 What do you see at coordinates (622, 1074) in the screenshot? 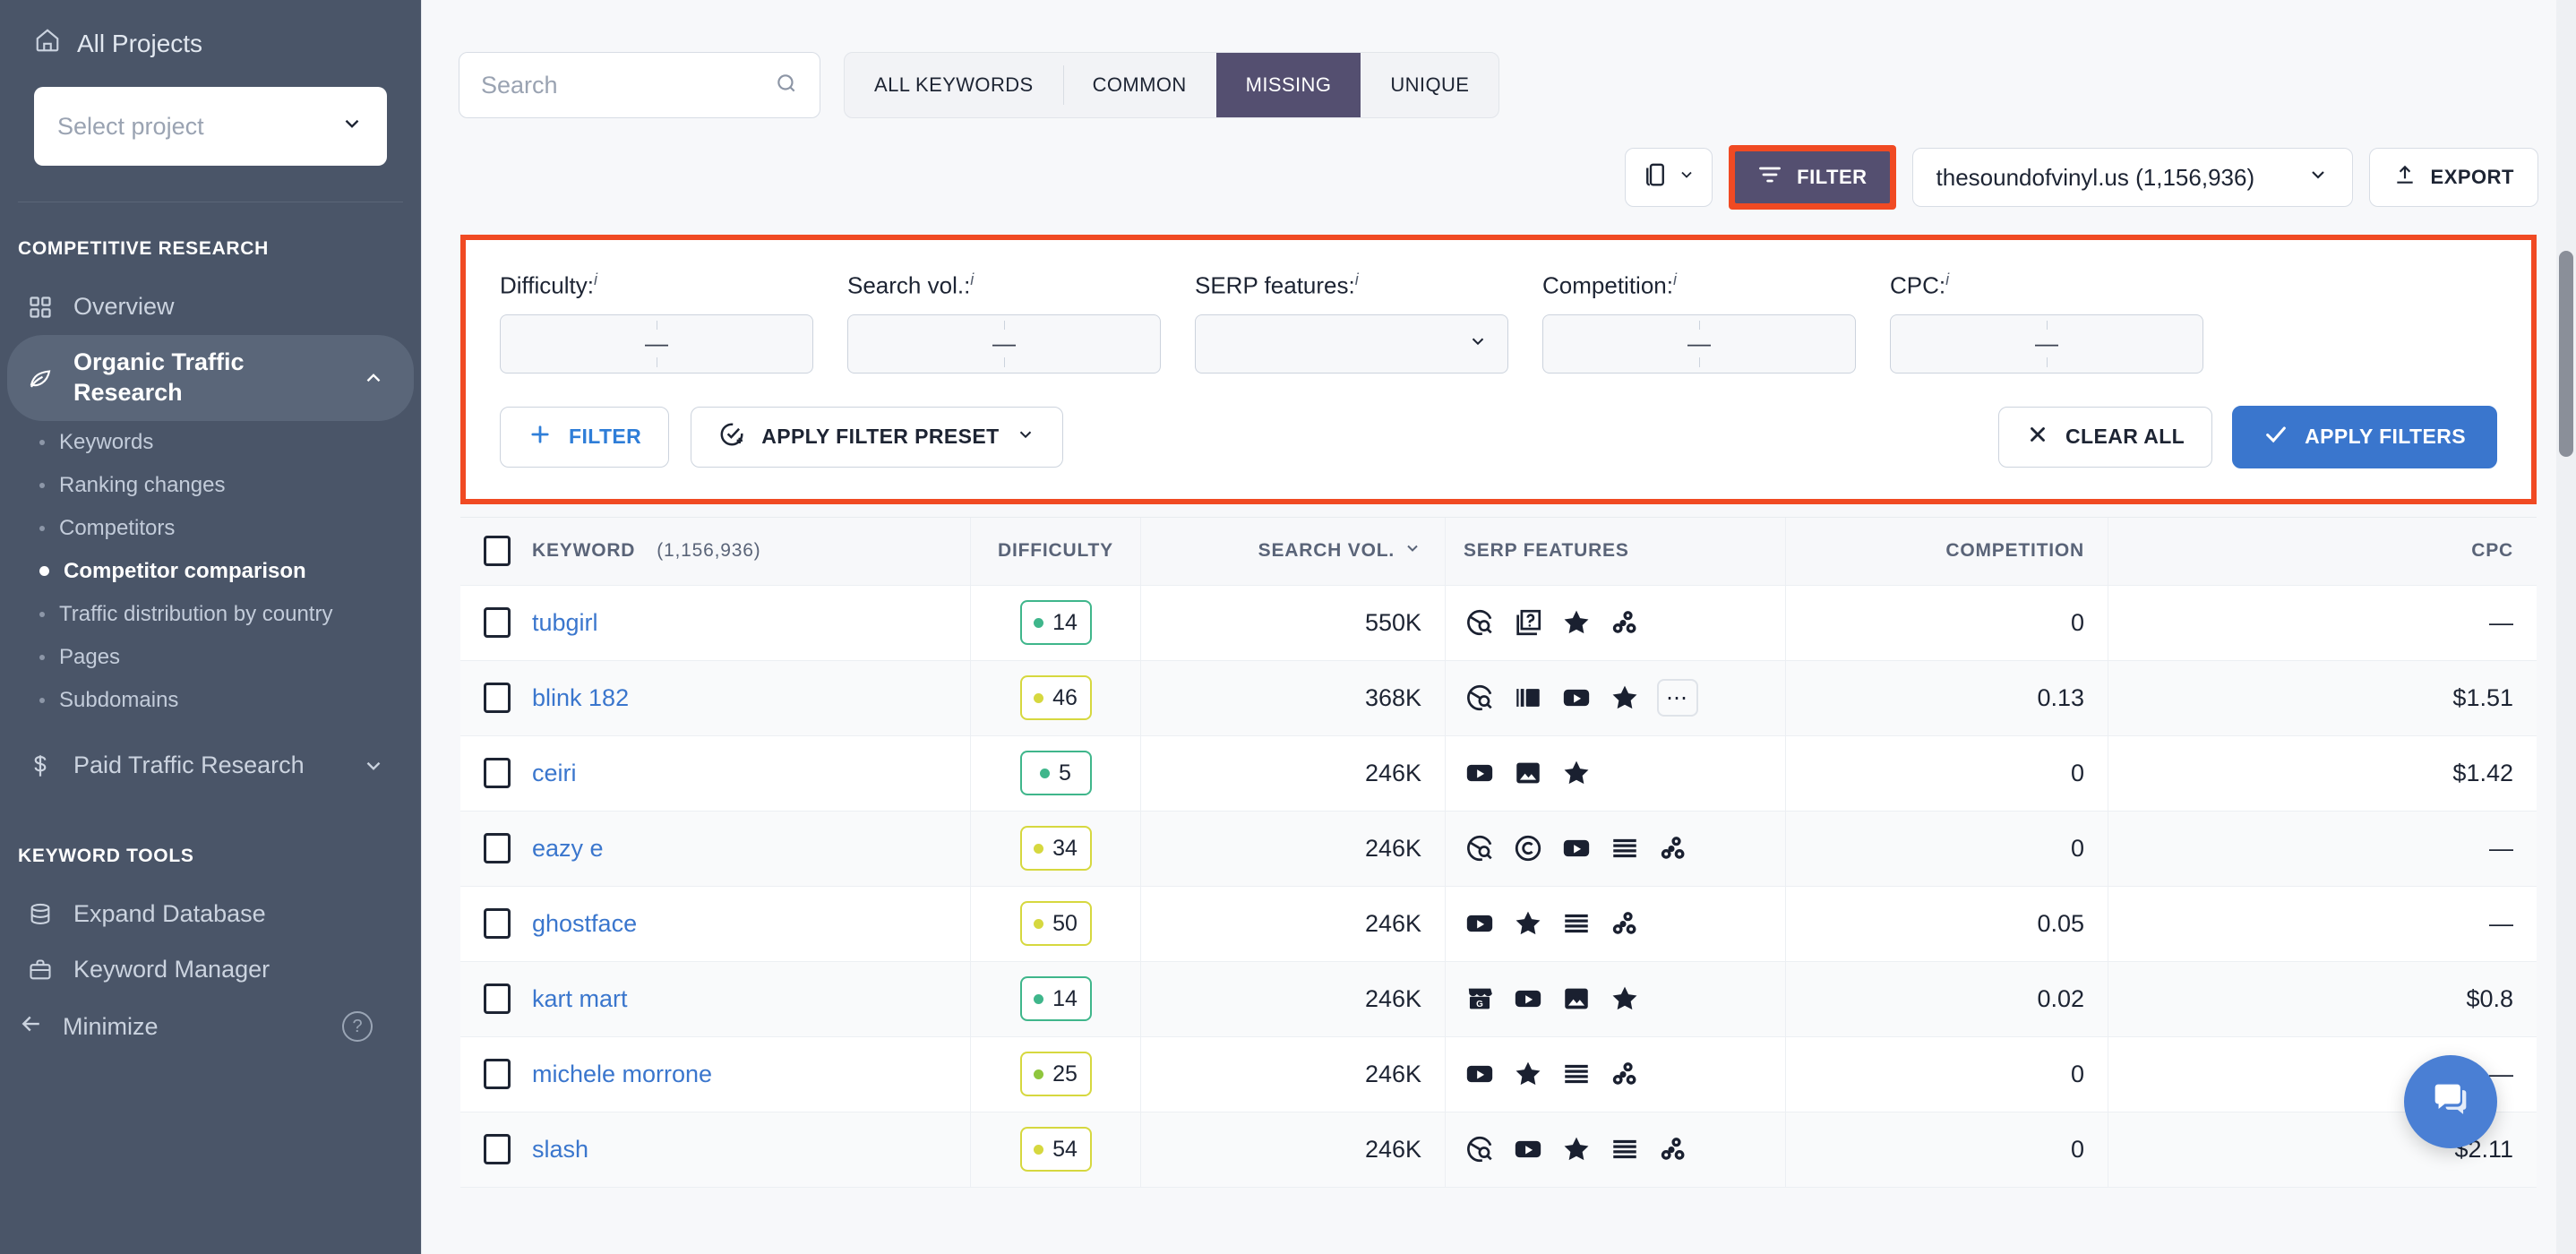
I see `keyword-link: michele morrone` at bounding box center [622, 1074].